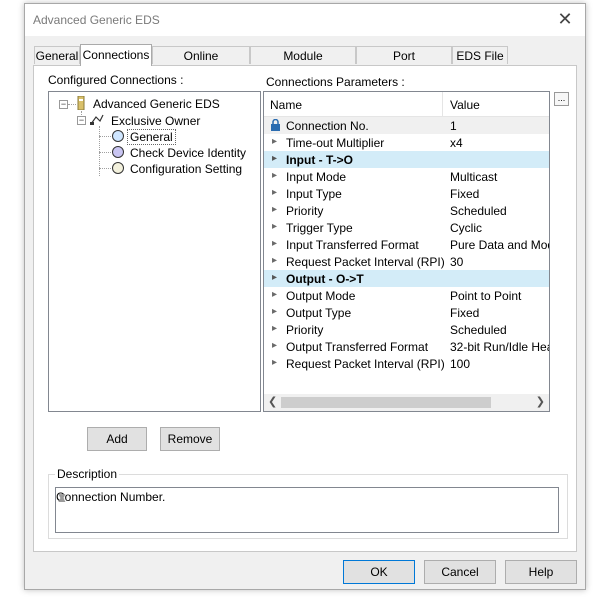 Image resolution: width=601 pixels, height=610 pixels. I want to click on tree-check-device-identity: Check Device Identity, so click(188, 153).